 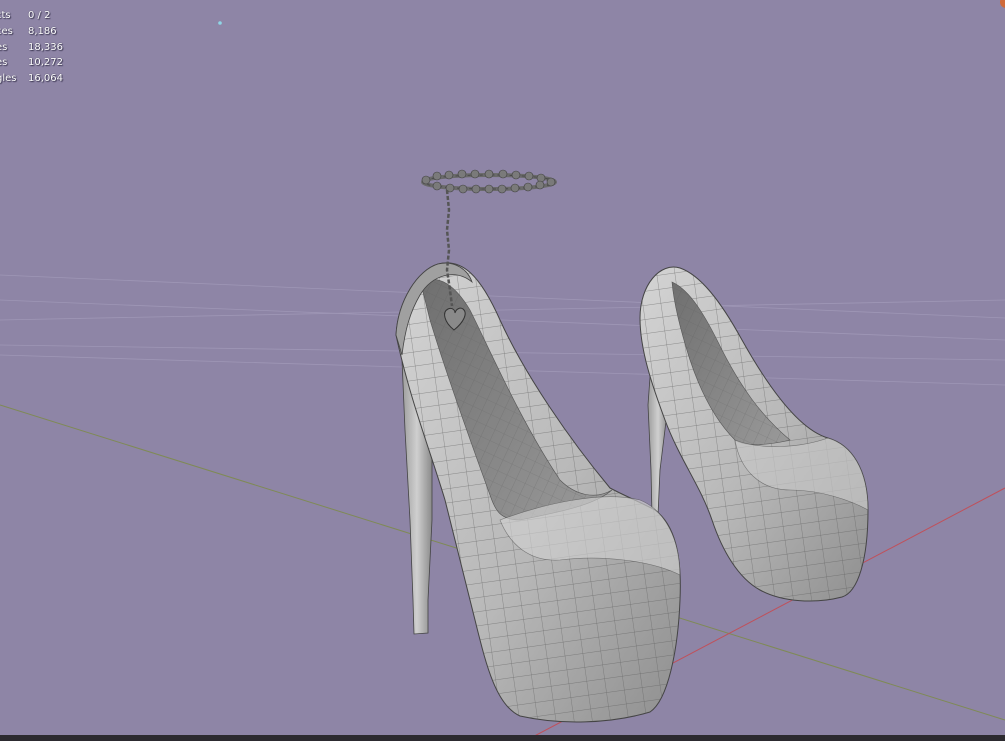 What do you see at coordinates (502, 738) in the screenshot?
I see `status-bar` at bounding box center [502, 738].